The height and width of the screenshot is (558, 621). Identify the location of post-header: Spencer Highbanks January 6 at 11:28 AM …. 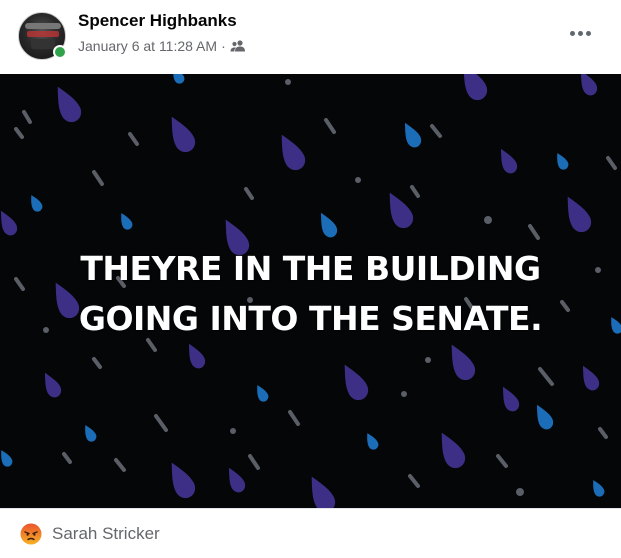
(310, 37).